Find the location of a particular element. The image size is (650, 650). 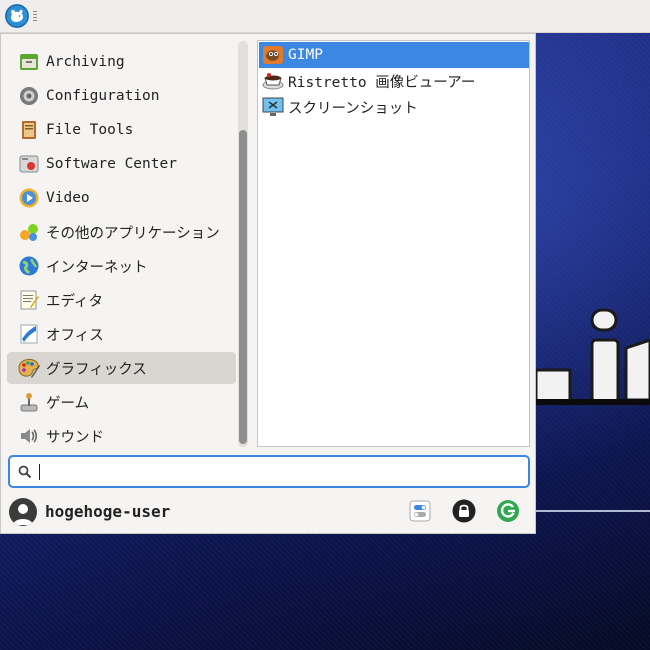

settings-toggle-icon is located at coordinates (420, 511).